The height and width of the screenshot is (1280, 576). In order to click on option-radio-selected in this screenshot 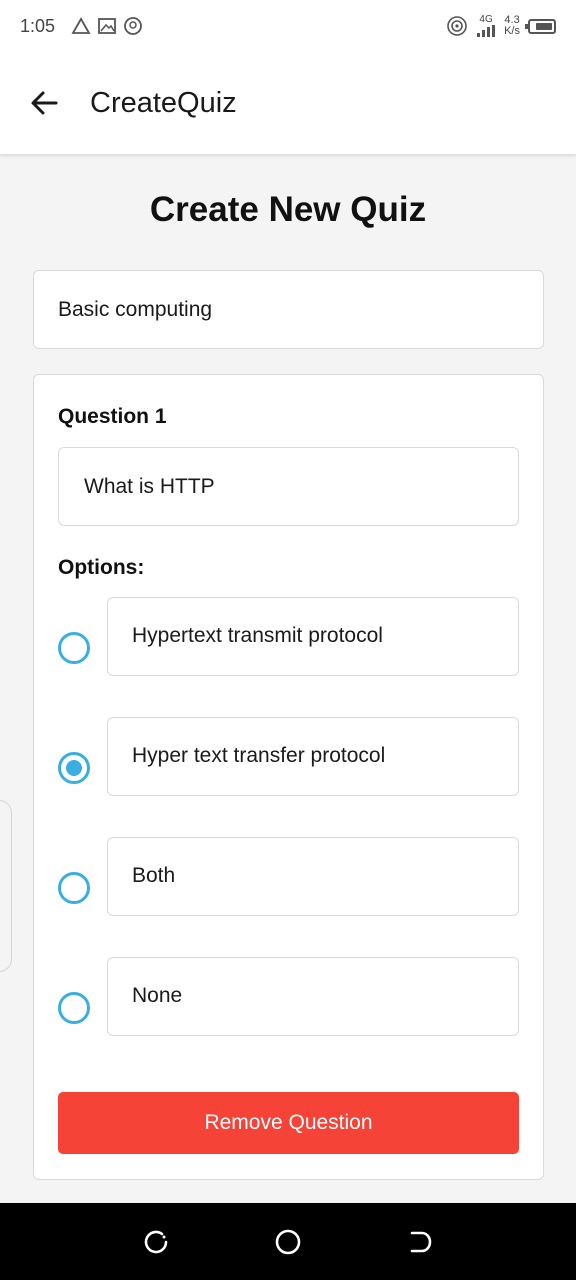, I will do `click(74, 768)`.